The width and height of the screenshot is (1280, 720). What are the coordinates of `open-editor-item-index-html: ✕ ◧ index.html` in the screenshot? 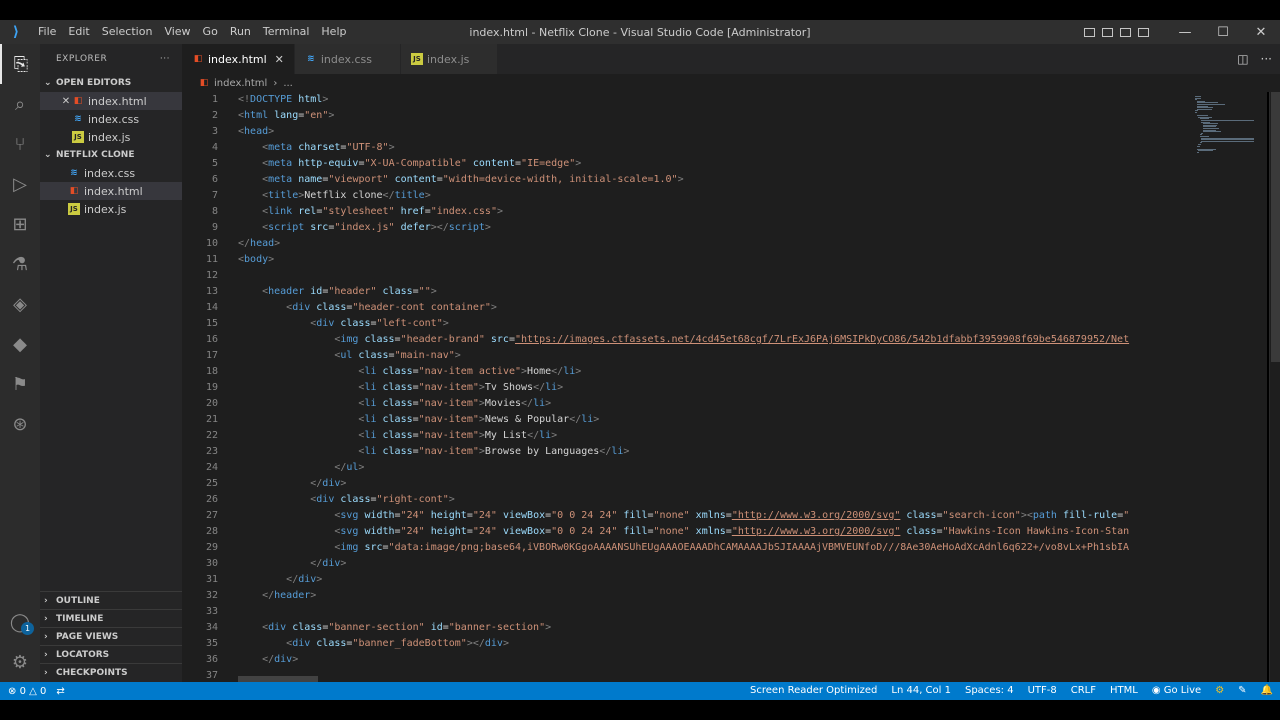 It's located at (111, 101).